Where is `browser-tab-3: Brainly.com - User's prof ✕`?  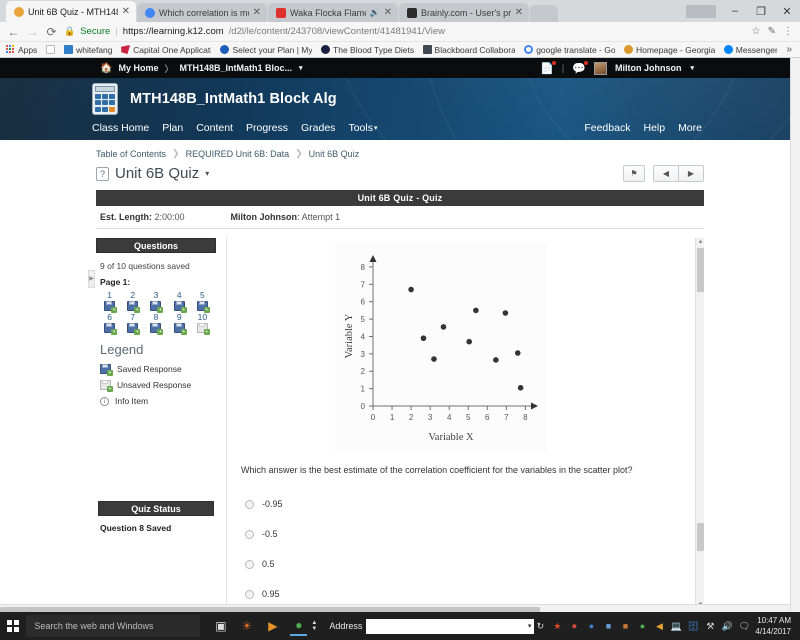
browser-tab-3: Brainly.com - User's prof ✕ is located at coordinates (464, 12).